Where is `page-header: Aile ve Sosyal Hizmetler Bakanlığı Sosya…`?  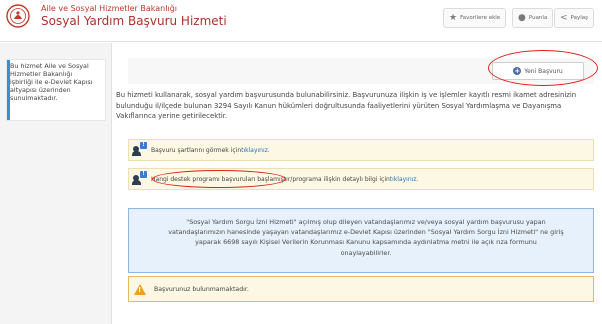
page-header: Aile ve Sosyal Hizmetler Bakanlığı Sosya… is located at coordinates (301, 21).